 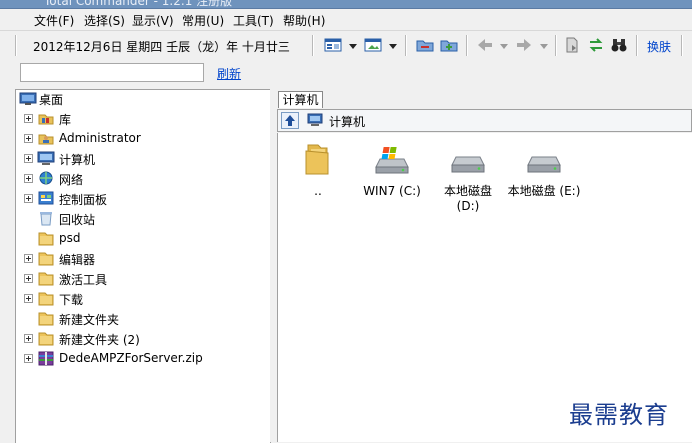 What do you see at coordinates (46, 198) in the screenshot?
I see `control-panel-icon` at bounding box center [46, 198].